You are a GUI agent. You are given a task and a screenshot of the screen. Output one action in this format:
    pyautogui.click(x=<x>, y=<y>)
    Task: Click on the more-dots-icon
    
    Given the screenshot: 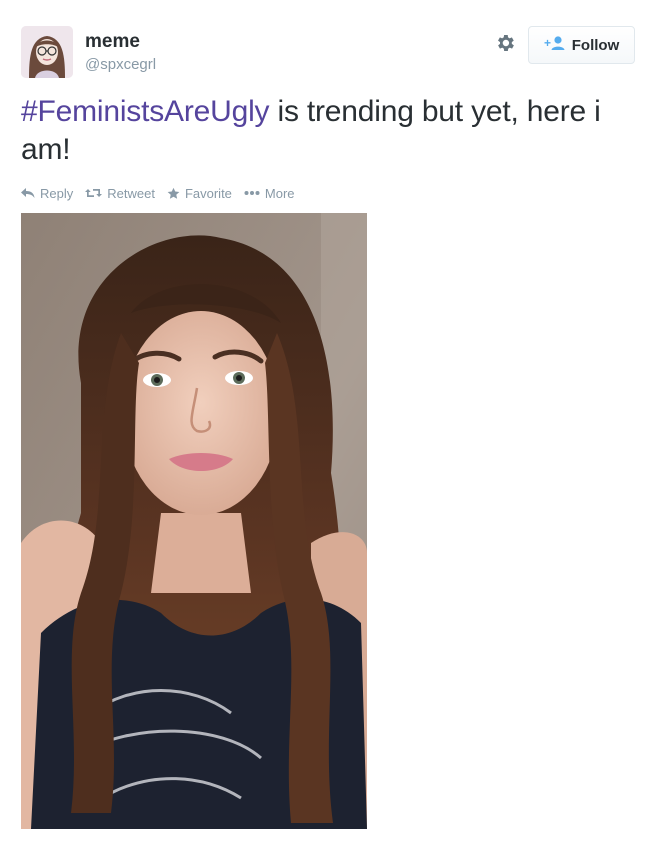 What is the action you would take?
    pyautogui.click(x=252, y=193)
    